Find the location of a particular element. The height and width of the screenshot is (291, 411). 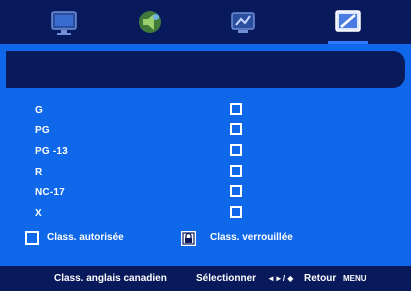

setup-icon is located at coordinates (243, 22).